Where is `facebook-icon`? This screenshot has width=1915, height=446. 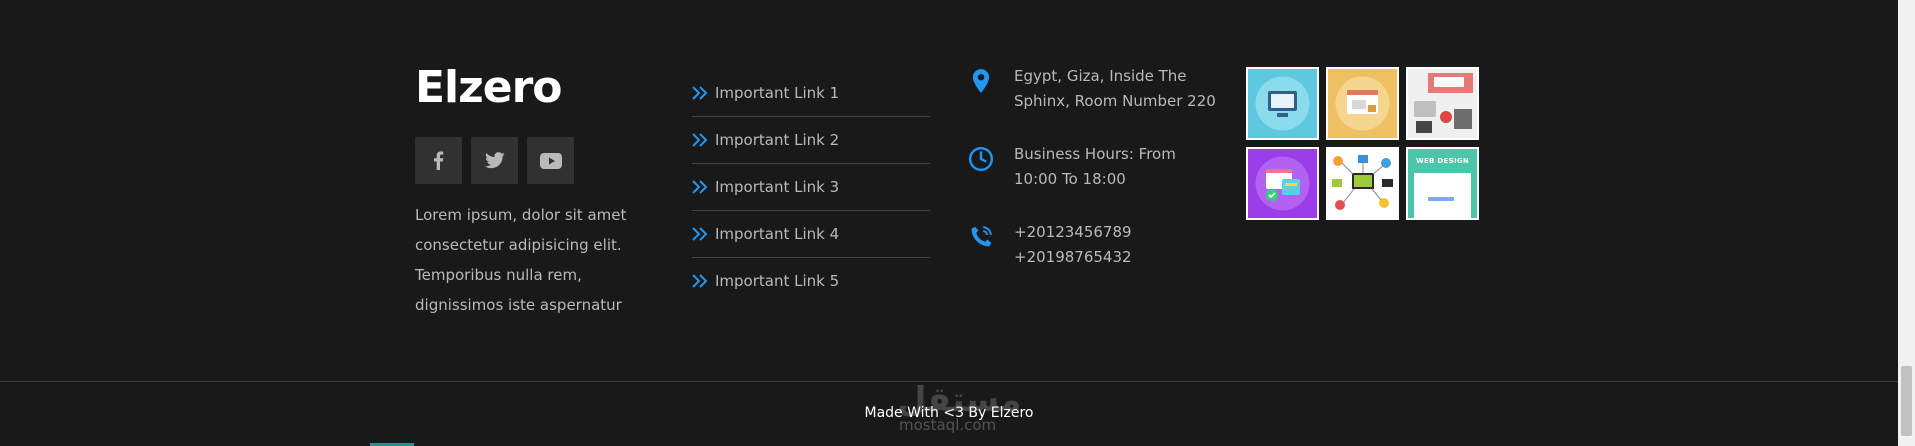
facebook-icon is located at coordinates (439, 160).